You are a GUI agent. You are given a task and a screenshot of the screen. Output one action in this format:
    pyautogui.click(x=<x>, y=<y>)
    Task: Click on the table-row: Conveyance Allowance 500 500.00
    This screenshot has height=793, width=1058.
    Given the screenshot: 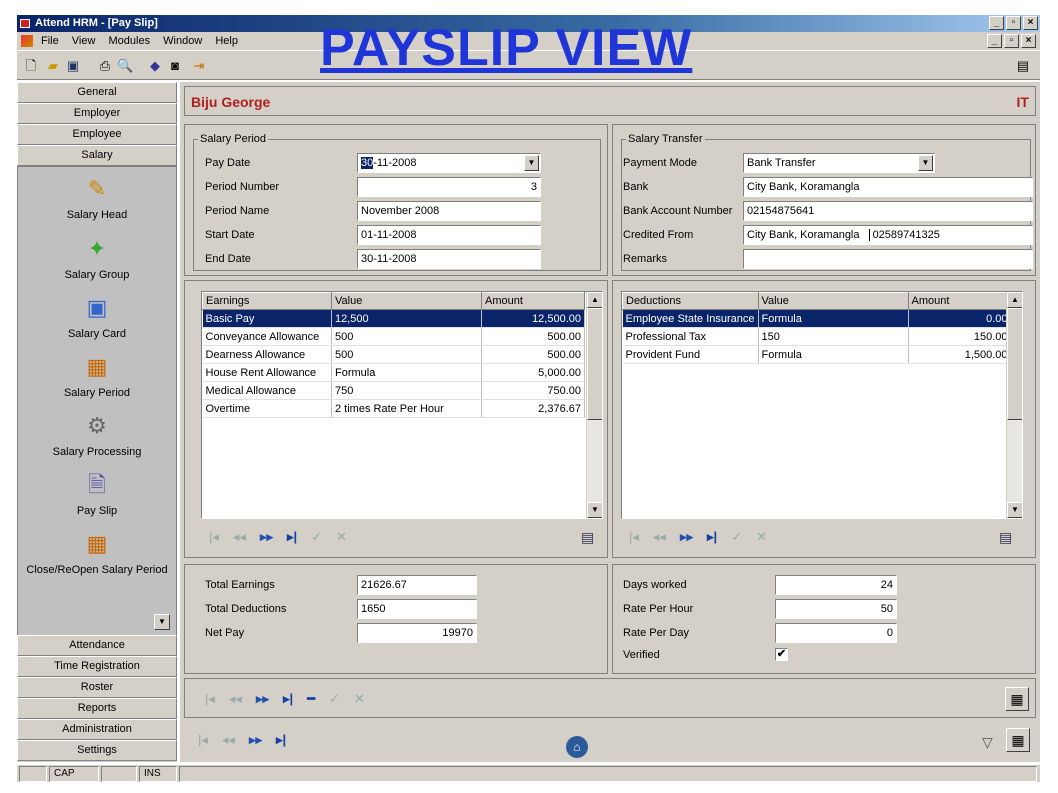 What is the action you would take?
    pyautogui.click(x=393, y=336)
    